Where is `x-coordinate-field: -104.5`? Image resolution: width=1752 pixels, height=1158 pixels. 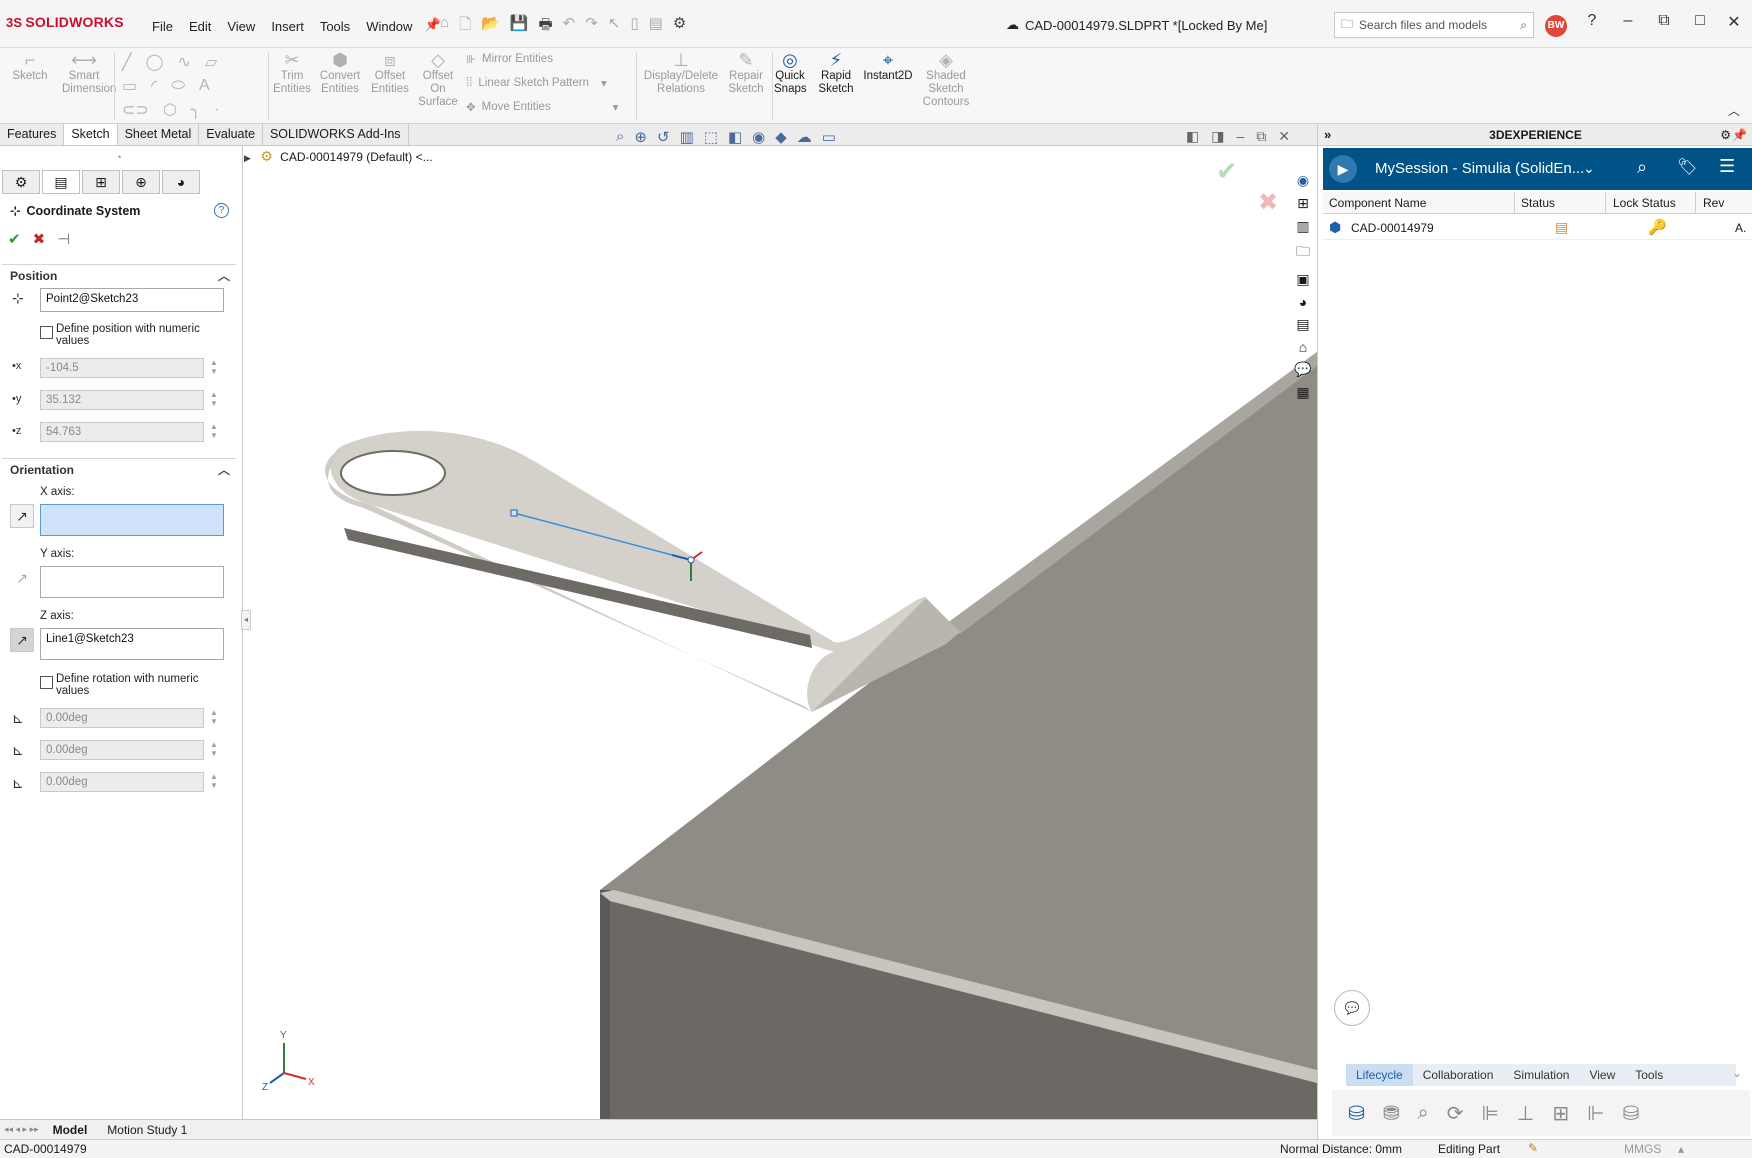 x-coordinate-field: -104.5 is located at coordinates (122, 368).